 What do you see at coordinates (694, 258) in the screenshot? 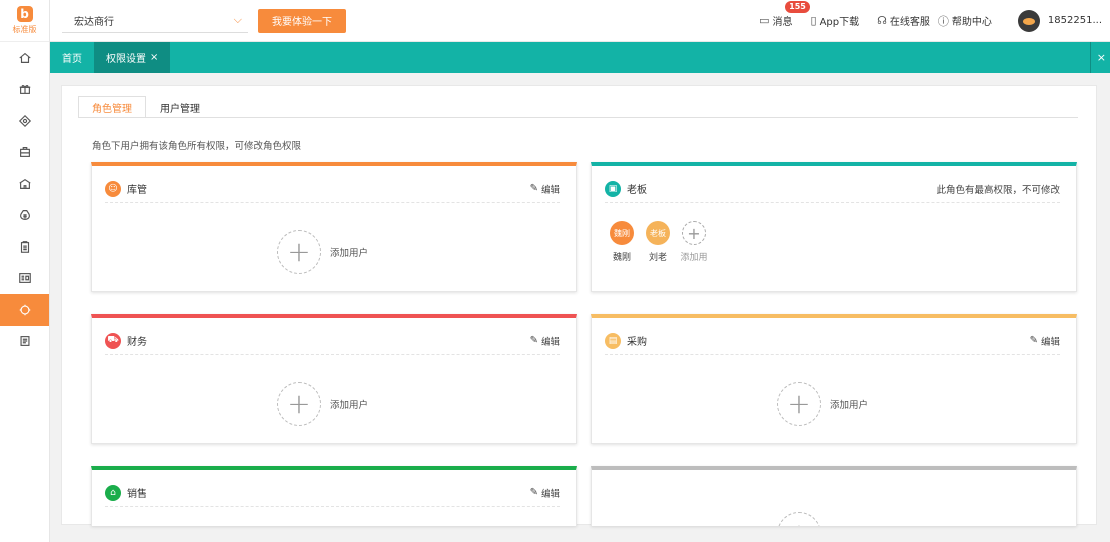
I see `add-member-label: 添加用` at bounding box center [694, 258].